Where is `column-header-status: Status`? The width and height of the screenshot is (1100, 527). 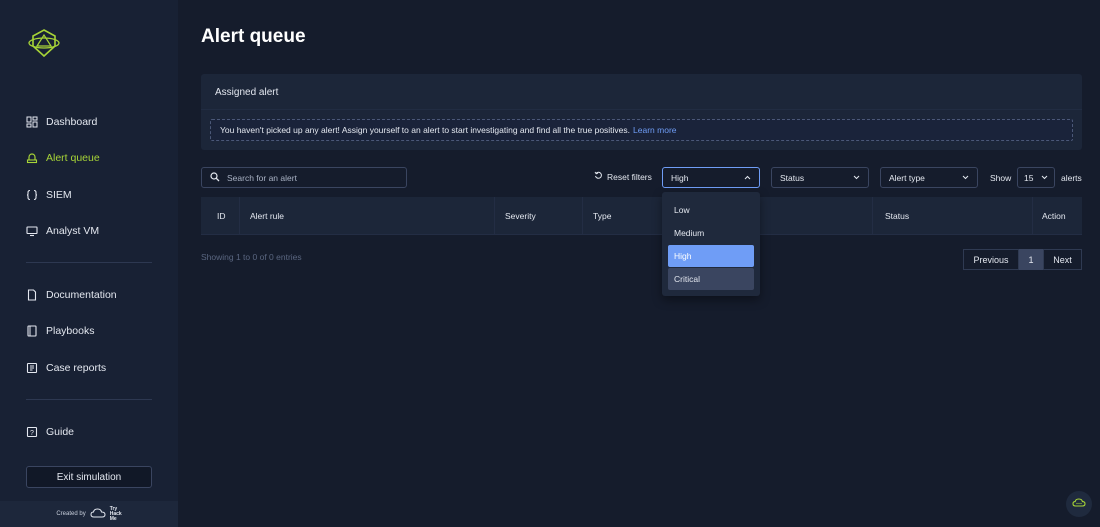
column-header-status: Status is located at coordinates (953, 216).